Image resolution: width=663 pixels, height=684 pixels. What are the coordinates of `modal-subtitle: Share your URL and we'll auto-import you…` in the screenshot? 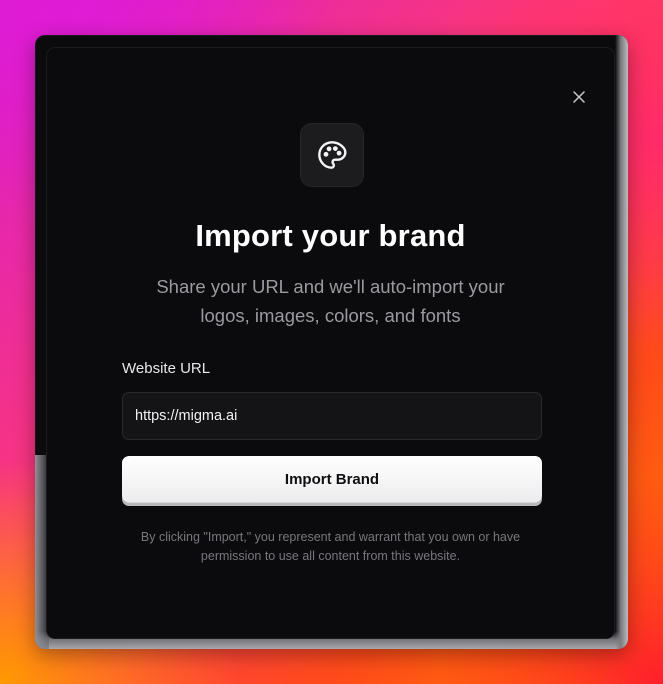 It's located at (330, 301).